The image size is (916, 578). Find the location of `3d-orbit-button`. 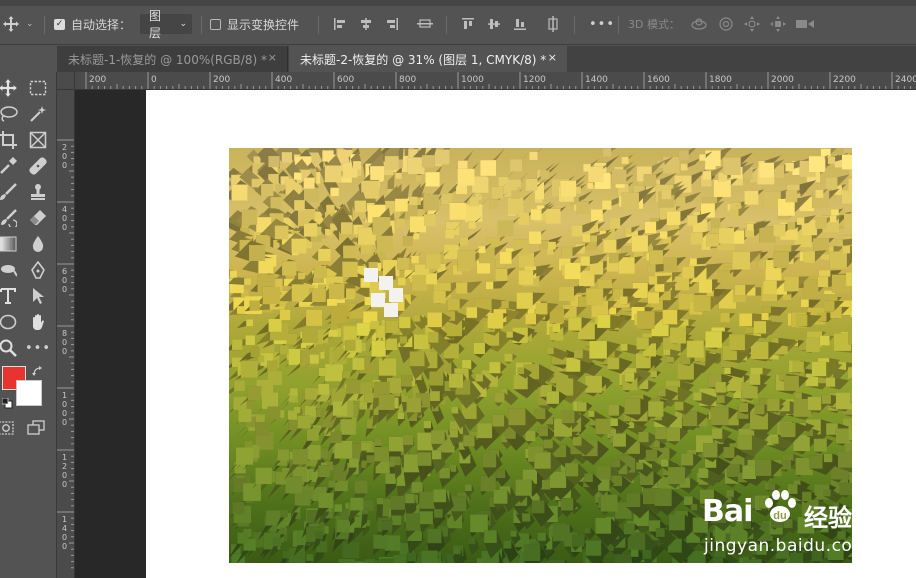

3d-orbit-button is located at coordinates (699, 24).